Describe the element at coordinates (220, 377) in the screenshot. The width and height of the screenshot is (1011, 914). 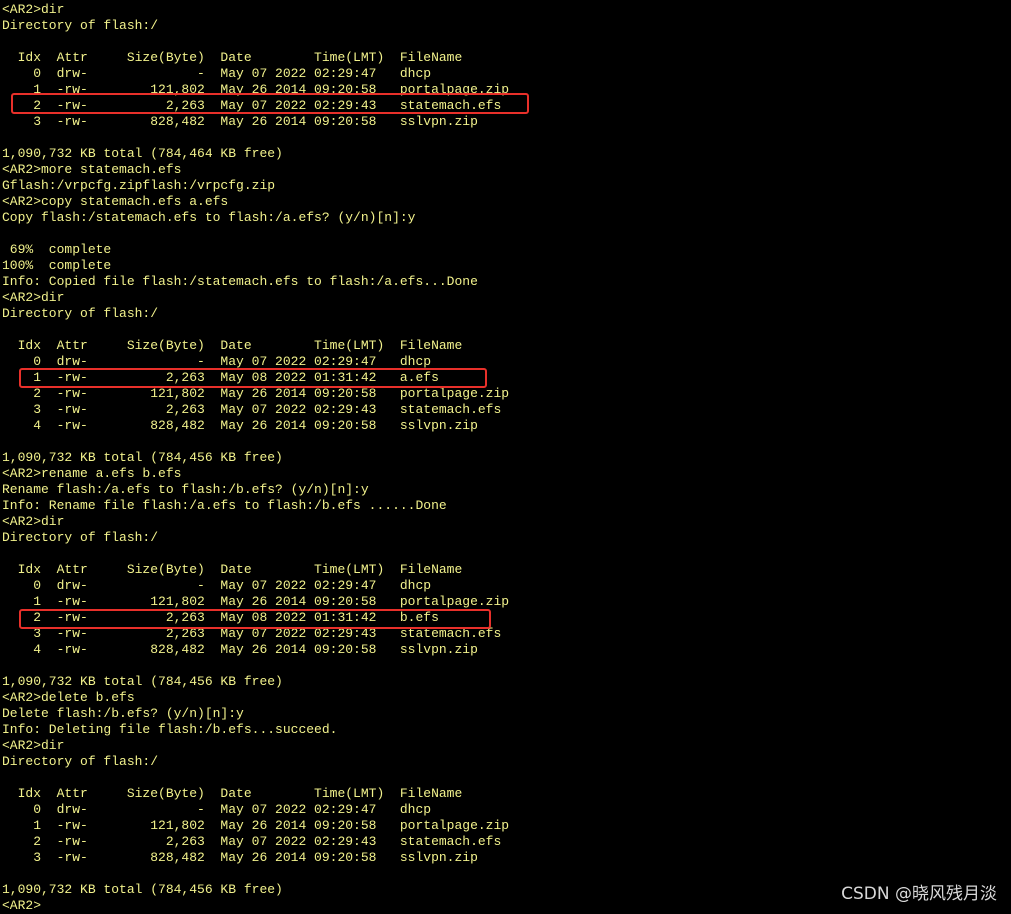
I see `terminal-line: 1 -rw- 2,263 May 08 2022 01:31:42 a.efs` at that location.